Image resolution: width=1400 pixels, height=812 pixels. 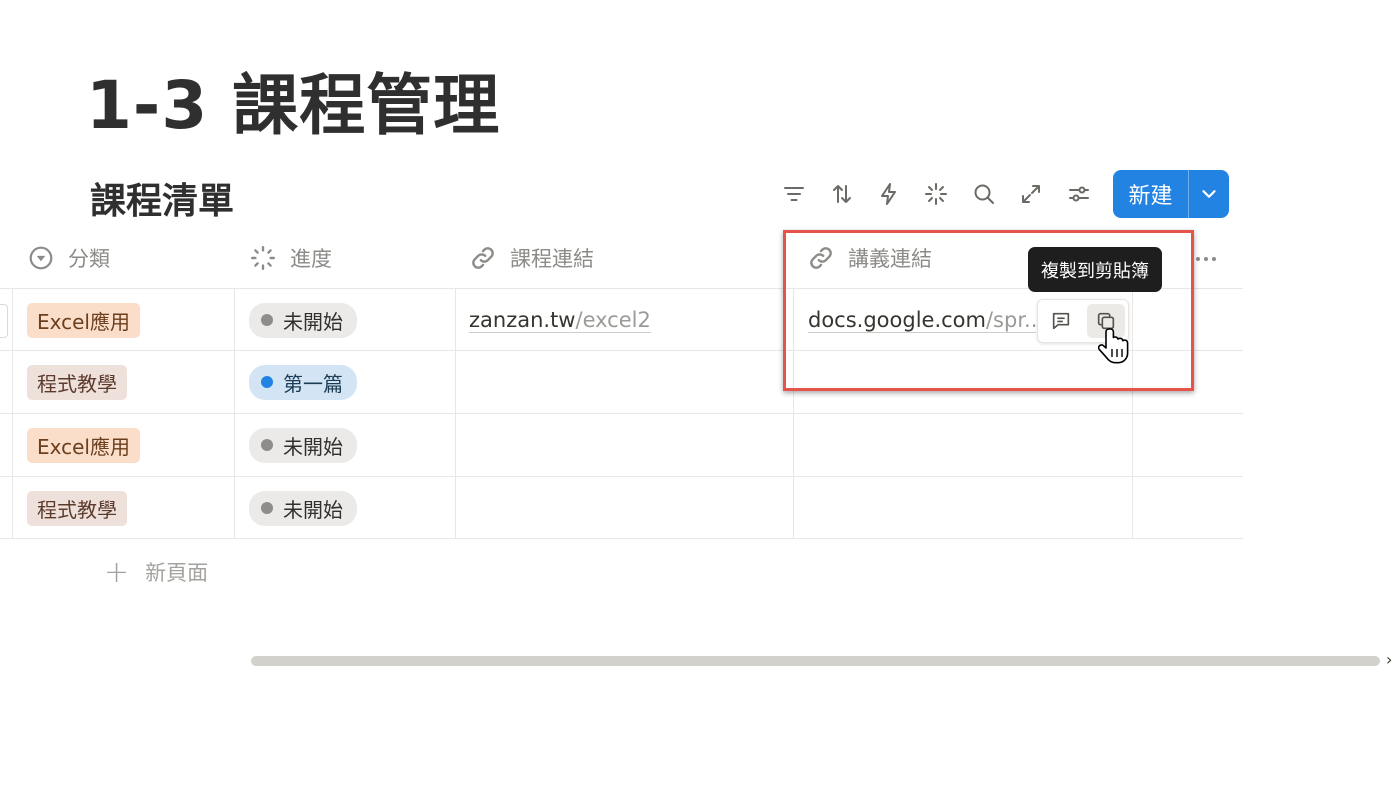 I want to click on new-page-button: + 新頁面, so click(x=156, y=572).